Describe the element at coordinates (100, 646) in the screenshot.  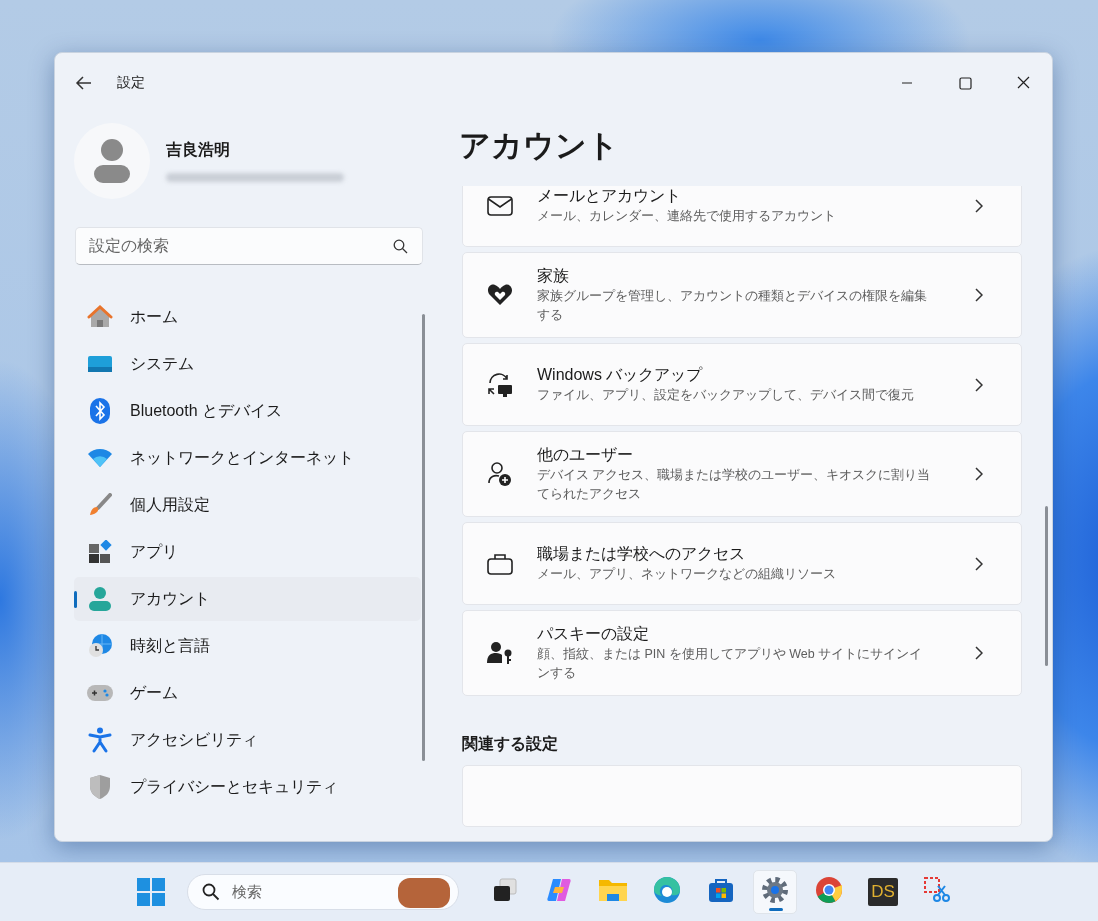
I see `globe-clock-icon` at that location.